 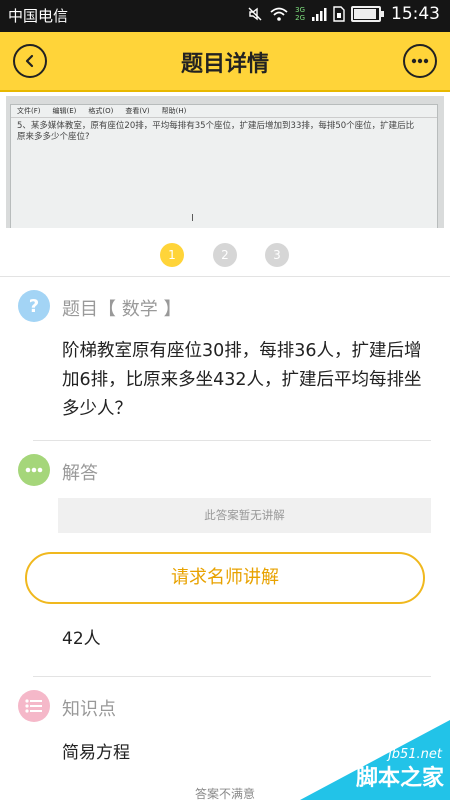 I want to click on photo-pager: 1 2 3, so click(x=225, y=255).